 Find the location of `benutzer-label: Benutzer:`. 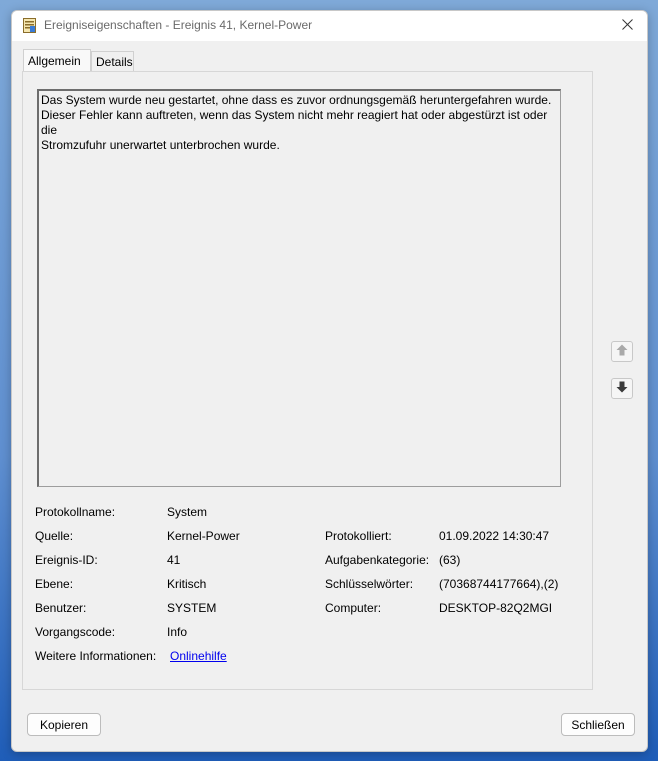

benutzer-label: Benutzer: is located at coordinates (61, 608).